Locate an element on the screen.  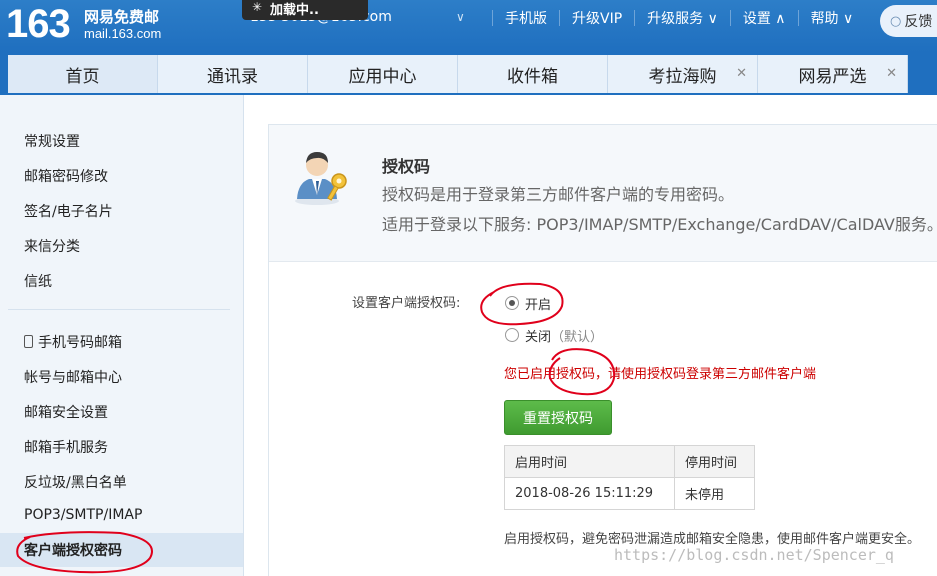
tab-inbox: 收件箱 is located at coordinates (533, 74).